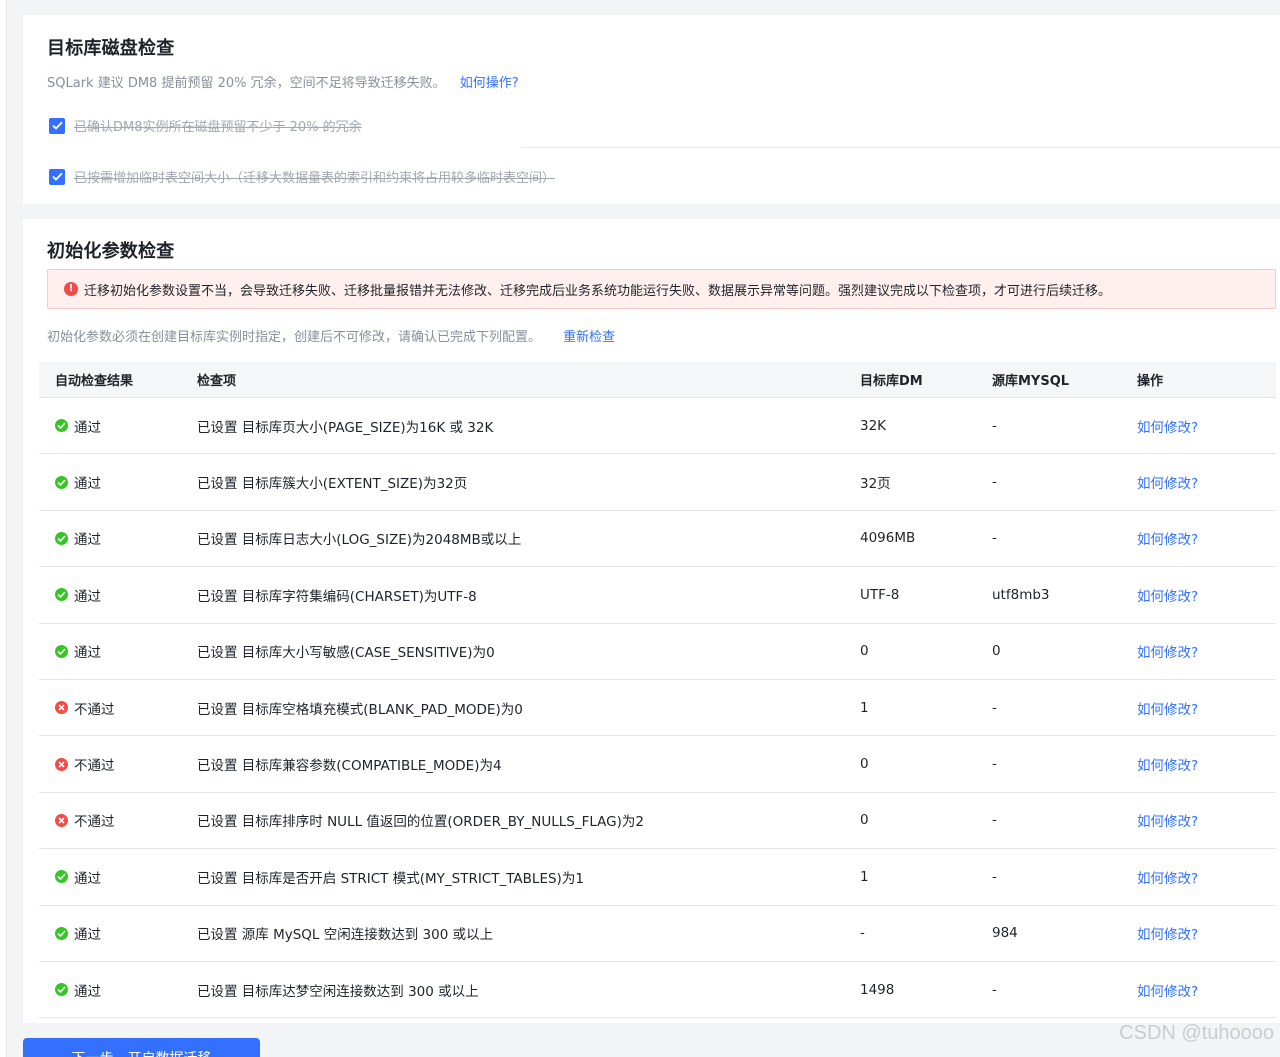  I want to click on disk-check-description-text: SQLark 建议 DM8 提前预留 20% 冗余，空间不足将导致迁移失败。, so click(246, 83).